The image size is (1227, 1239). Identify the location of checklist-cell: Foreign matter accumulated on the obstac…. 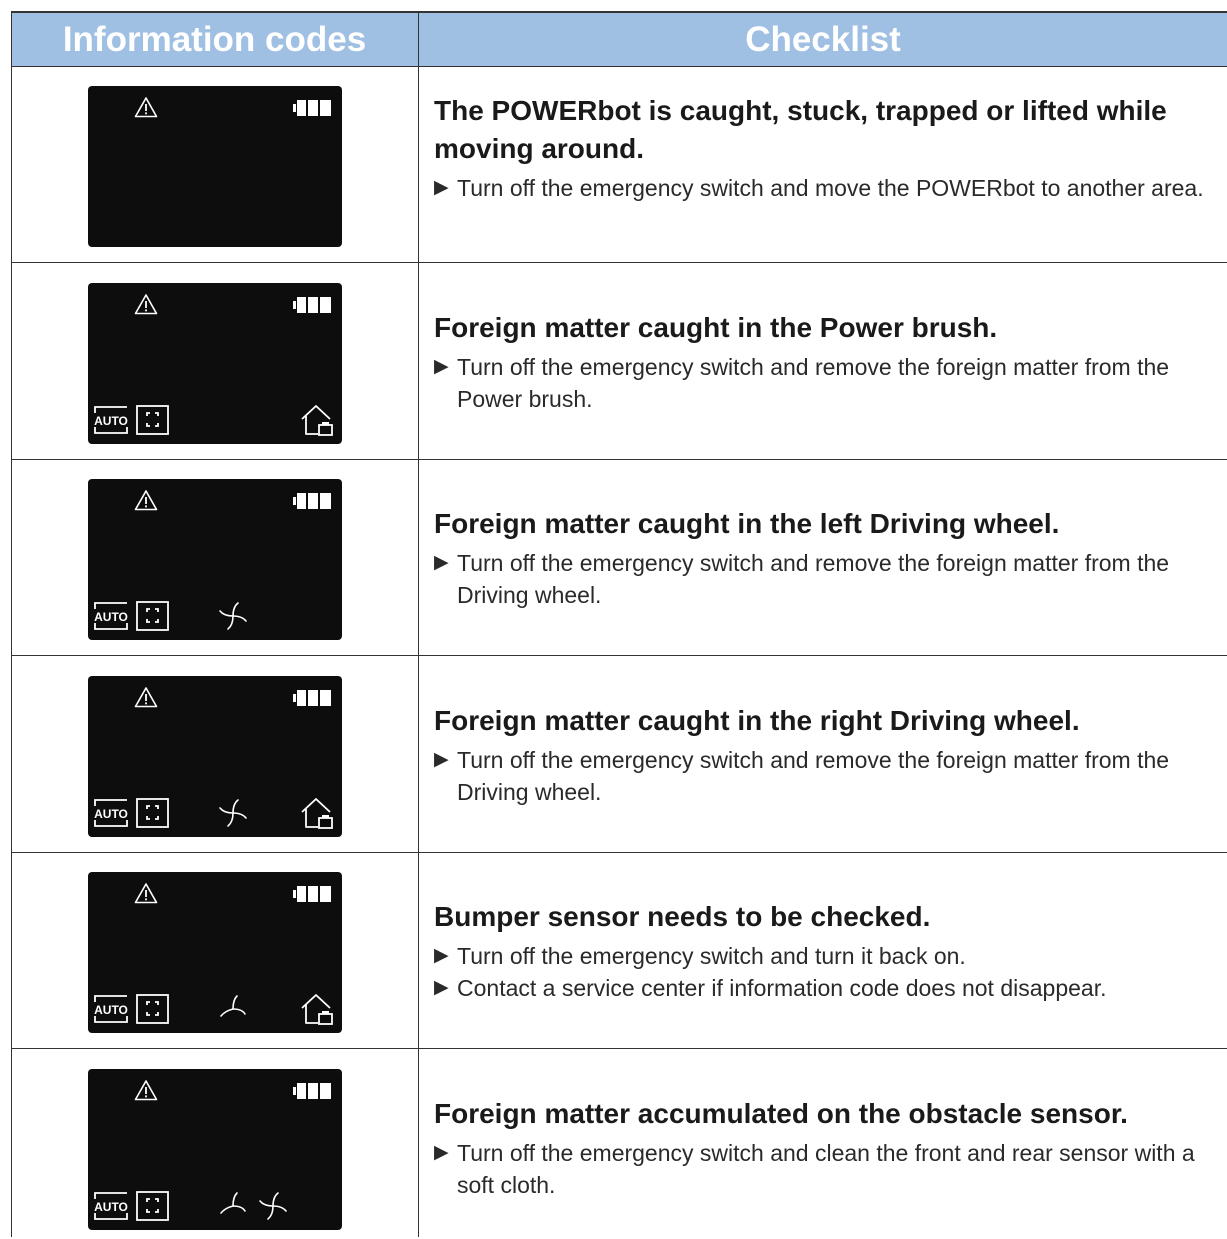
(827, 1148).